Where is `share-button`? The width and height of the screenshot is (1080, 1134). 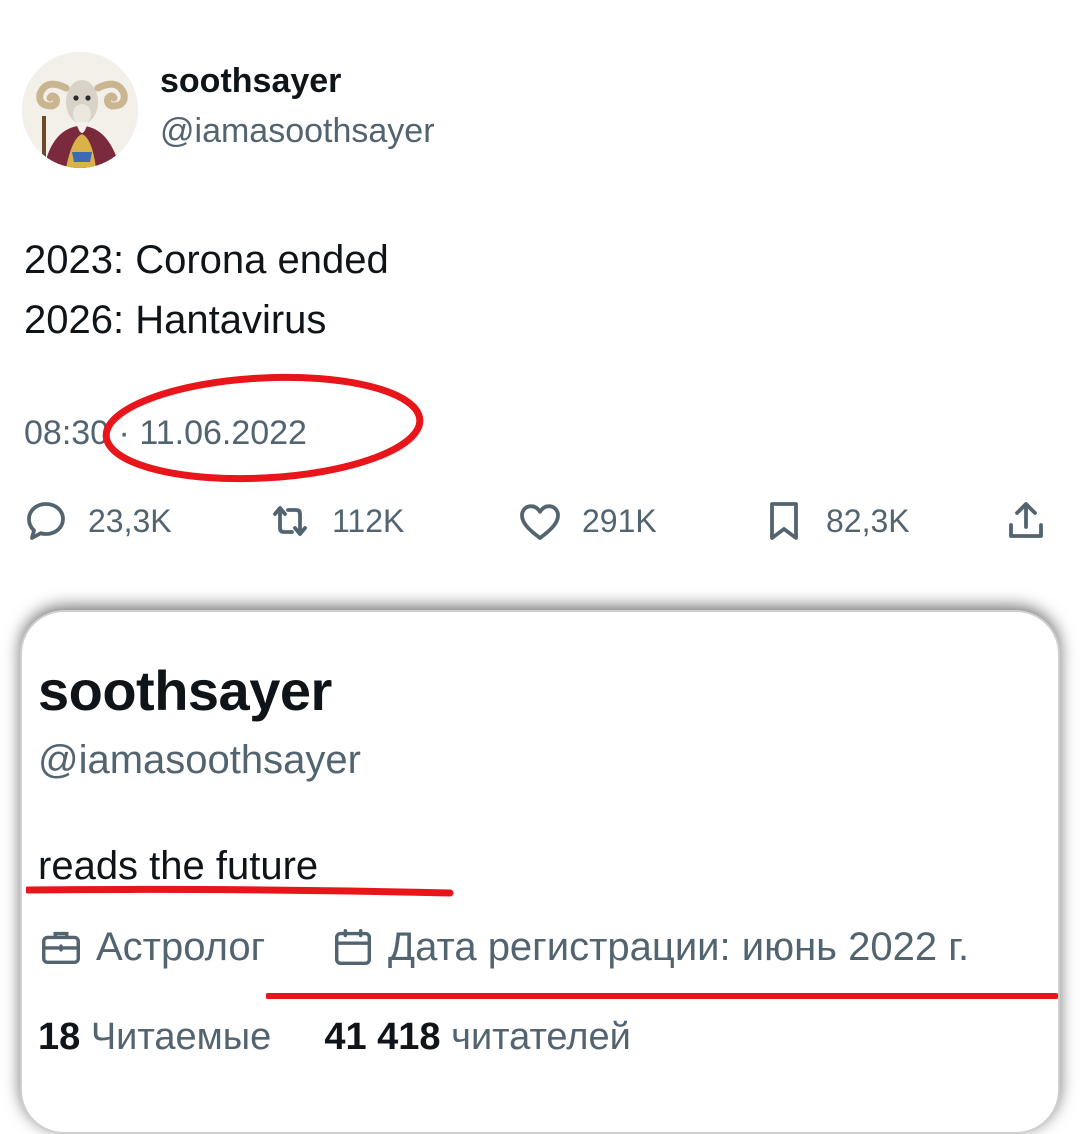 share-button is located at coordinates (1026, 521).